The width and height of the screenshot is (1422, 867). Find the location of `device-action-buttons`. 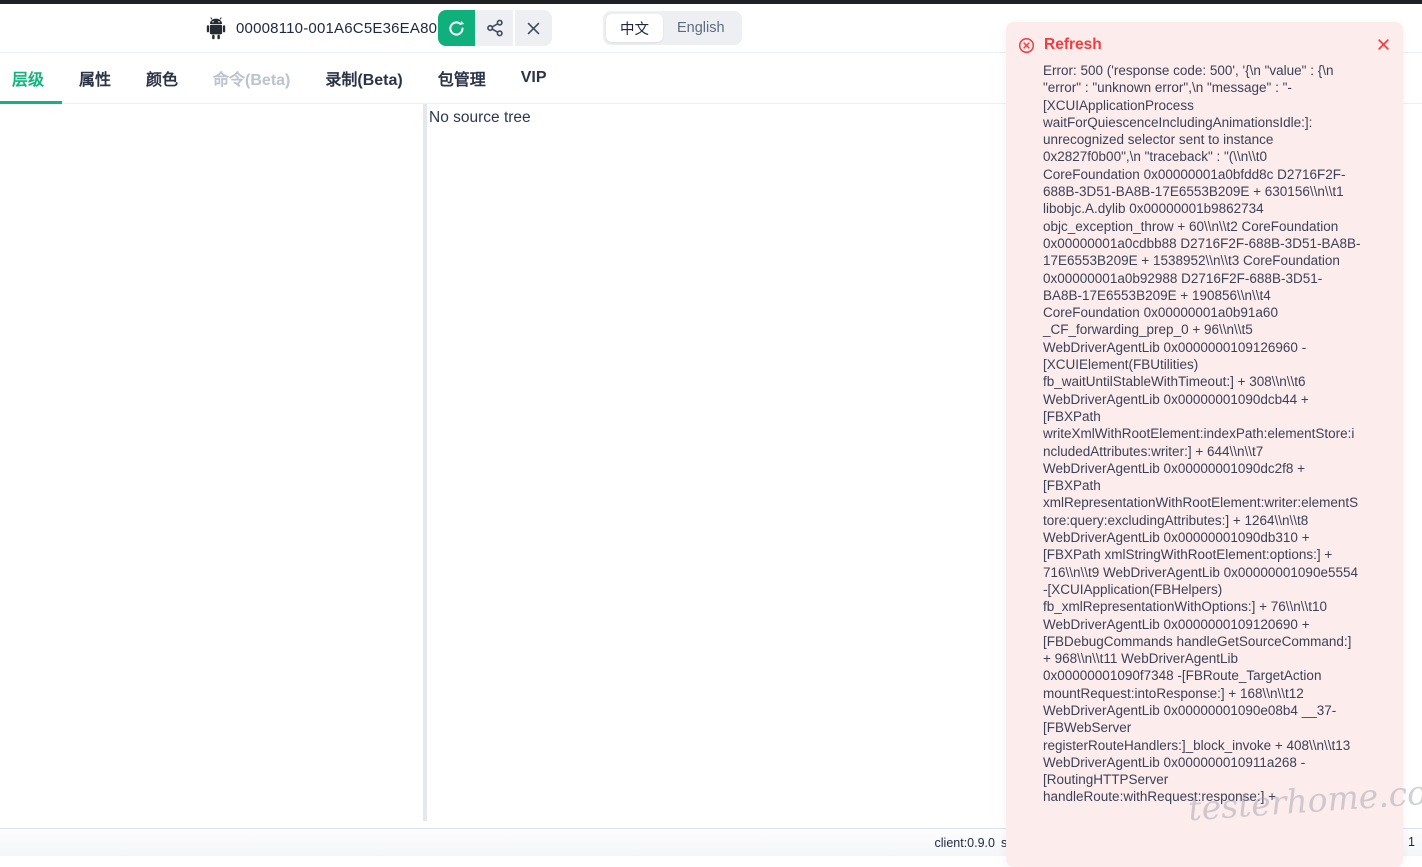

device-action-buttons is located at coordinates (495, 28).